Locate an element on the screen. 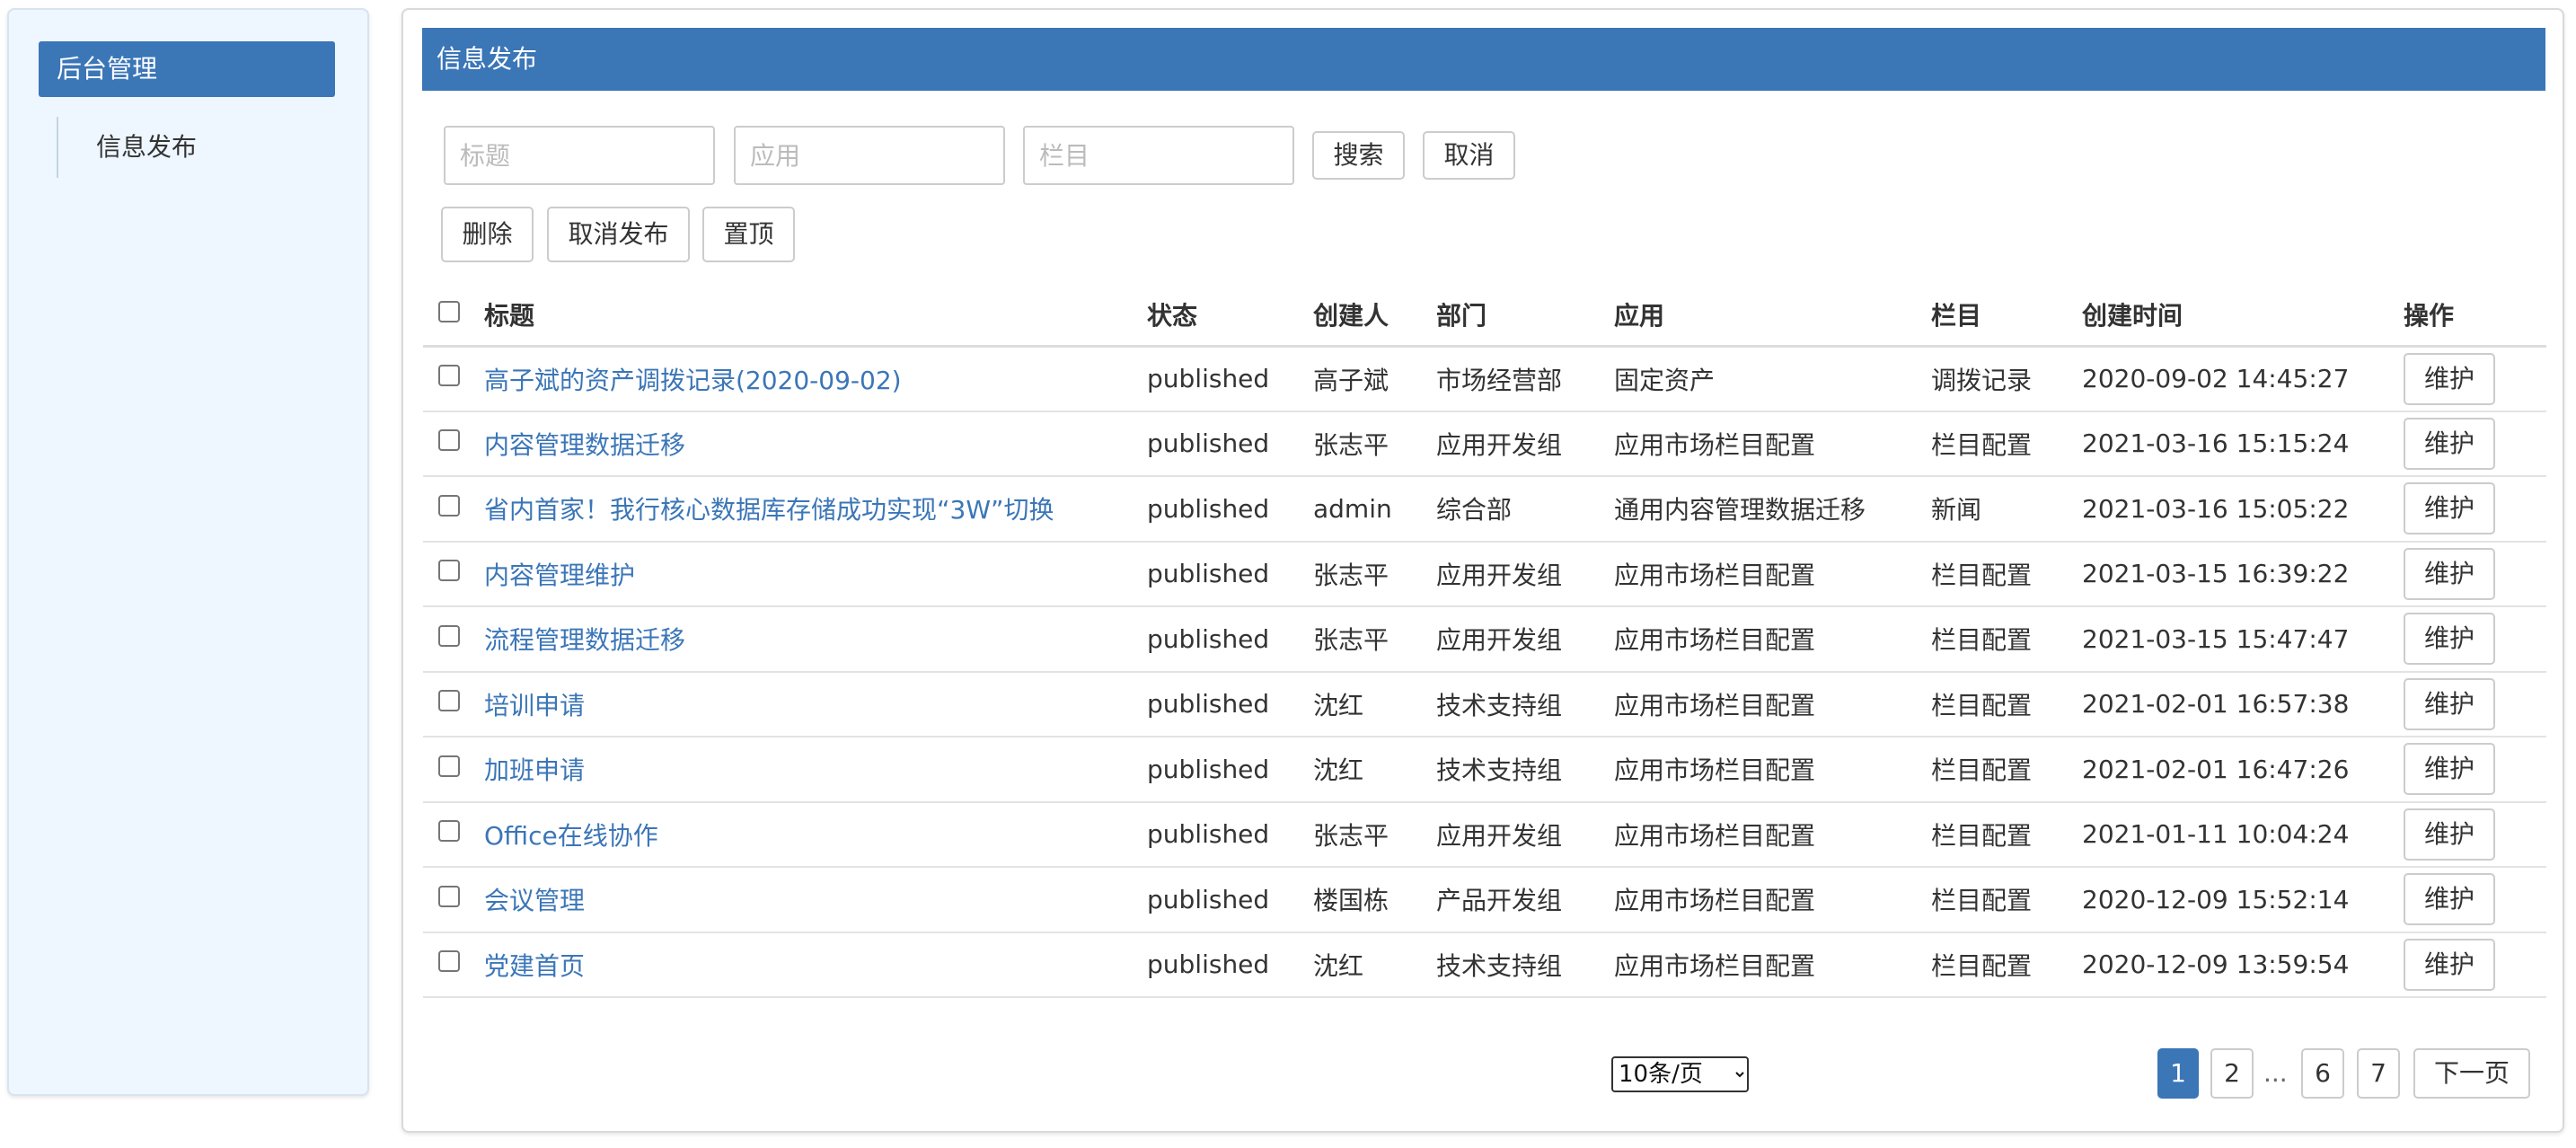  title-filter-input is located at coordinates (579, 155).